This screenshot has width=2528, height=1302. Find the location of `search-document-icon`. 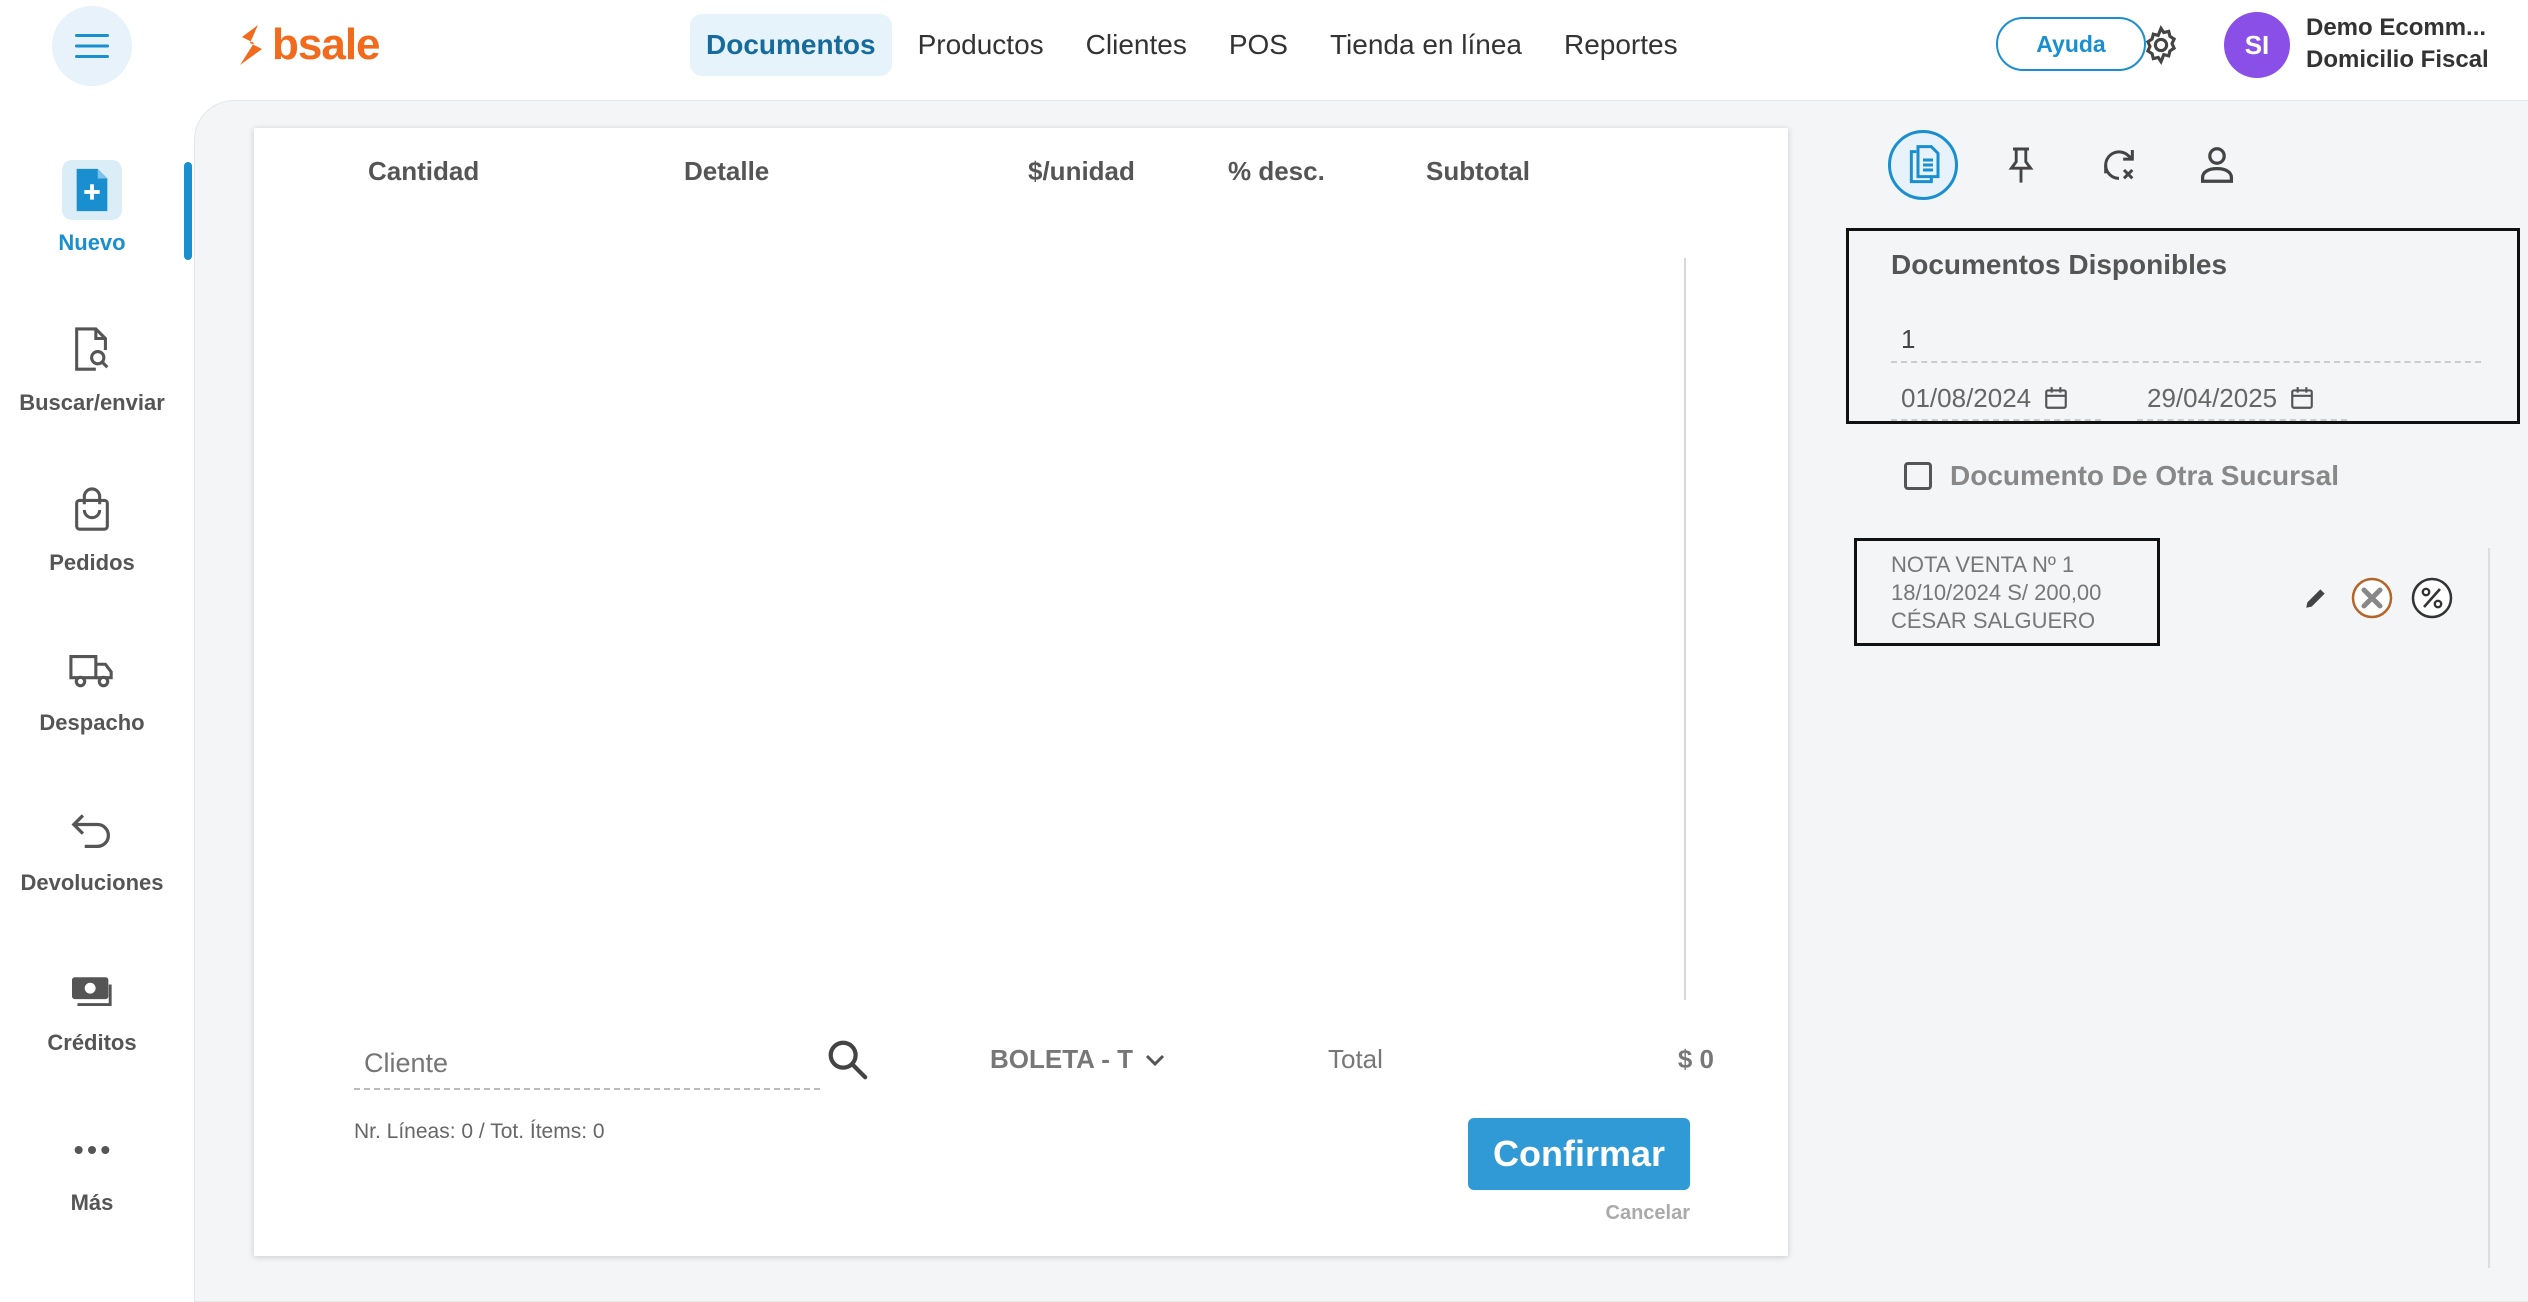

search-document-icon is located at coordinates (92, 349).